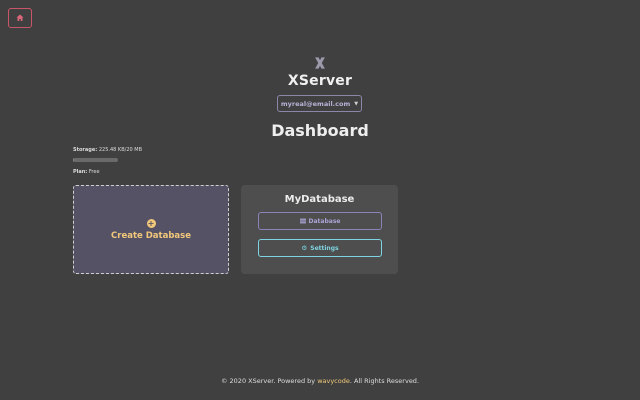 This screenshot has height=400, width=640. I want to click on database-button: Database, so click(320, 221).